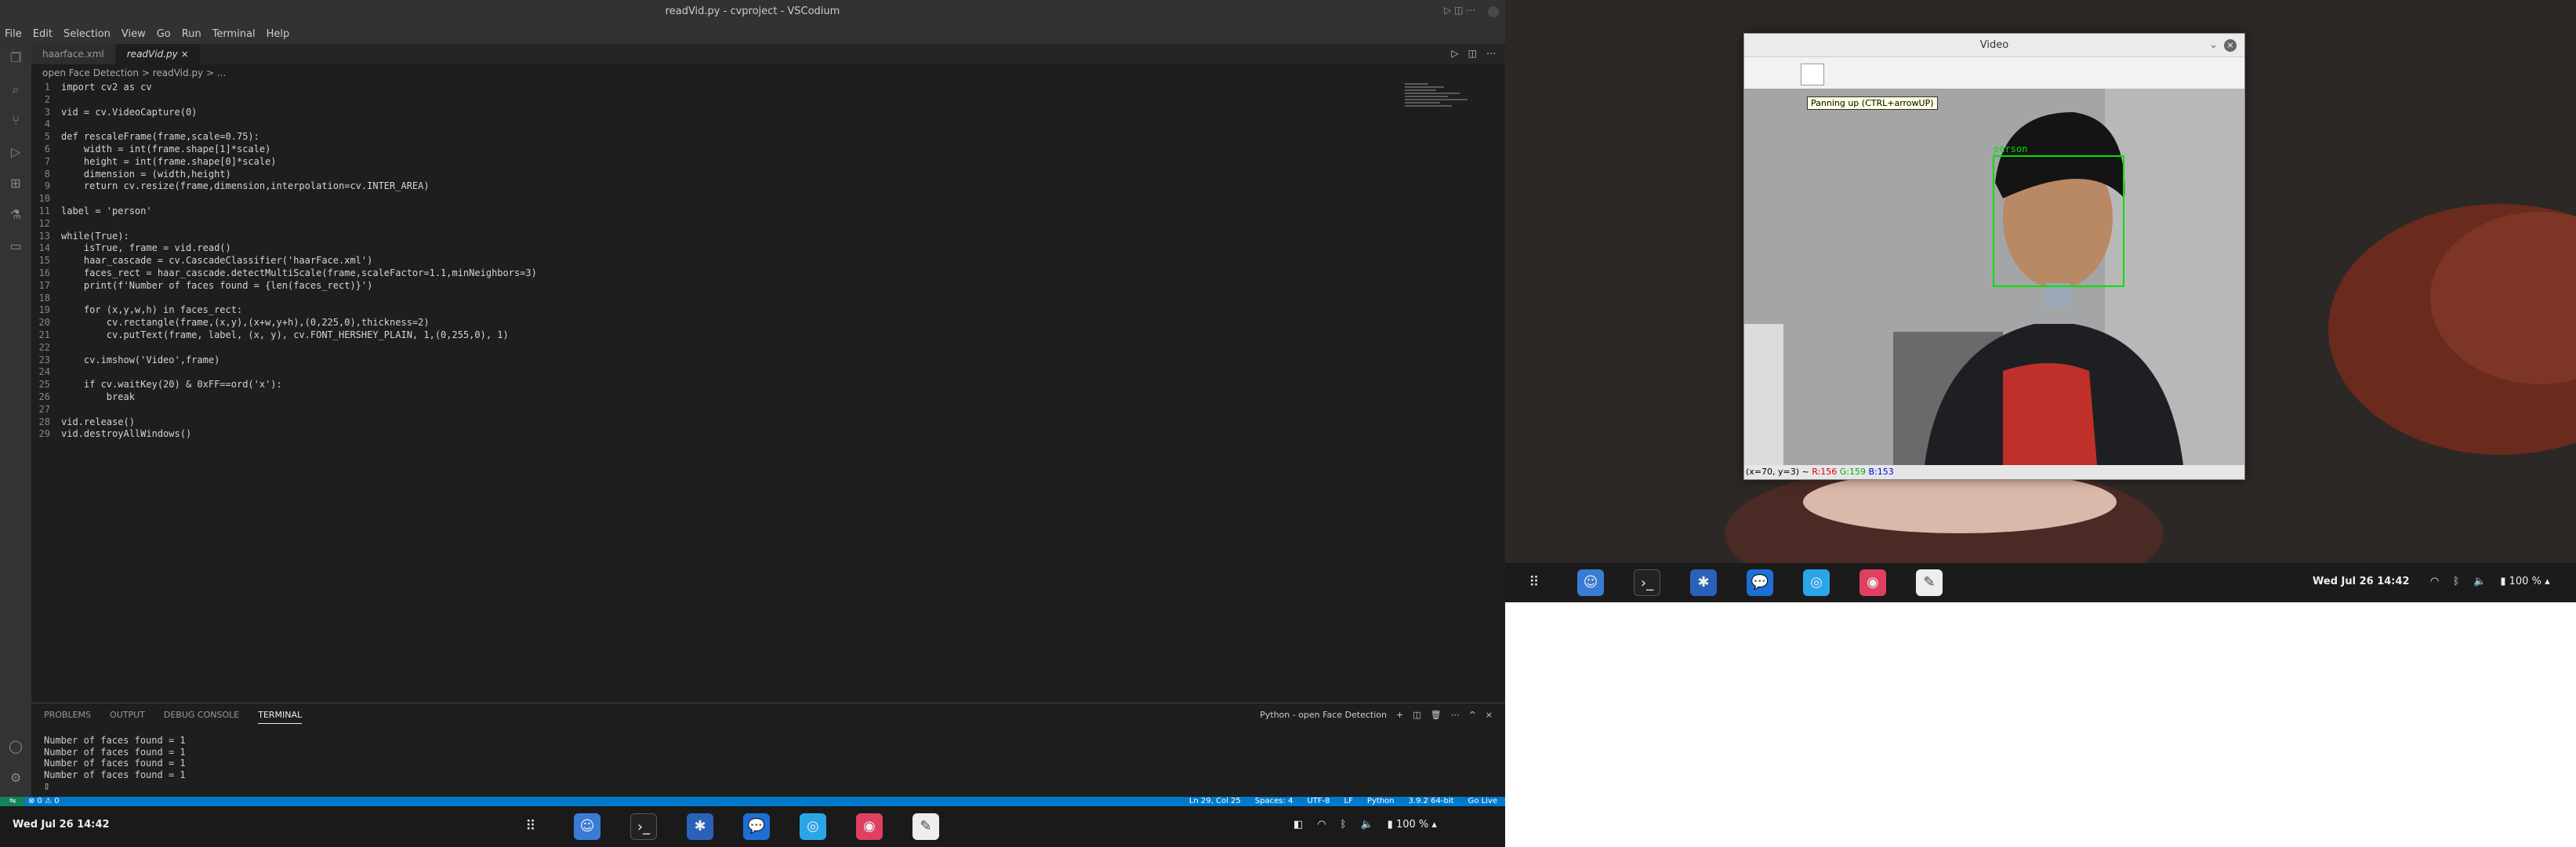  Describe the element at coordinates (201, 717) in the screenshot. I see `tab-debug-console: DEBUG CONSOLE` at that location.